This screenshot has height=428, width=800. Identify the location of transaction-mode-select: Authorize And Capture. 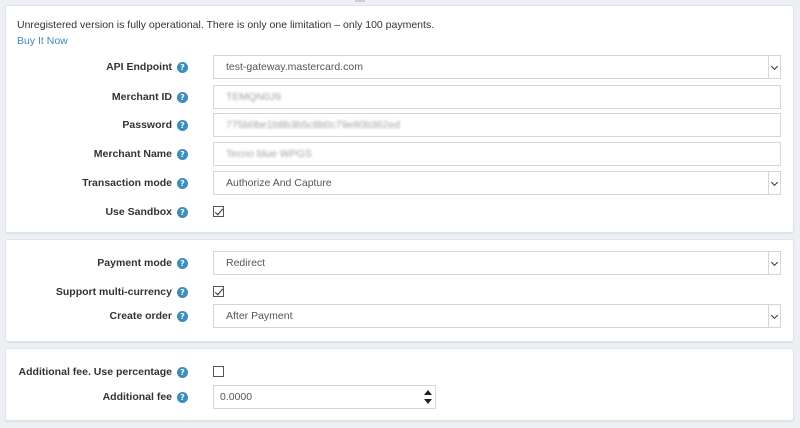
(497, 183).